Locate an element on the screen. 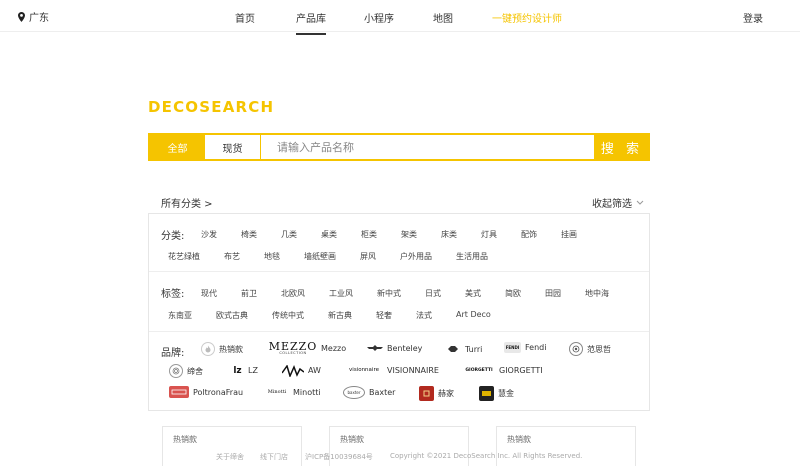 The image size is (800, 466). category-chip: 几类 is located at coordinates (289, 234).